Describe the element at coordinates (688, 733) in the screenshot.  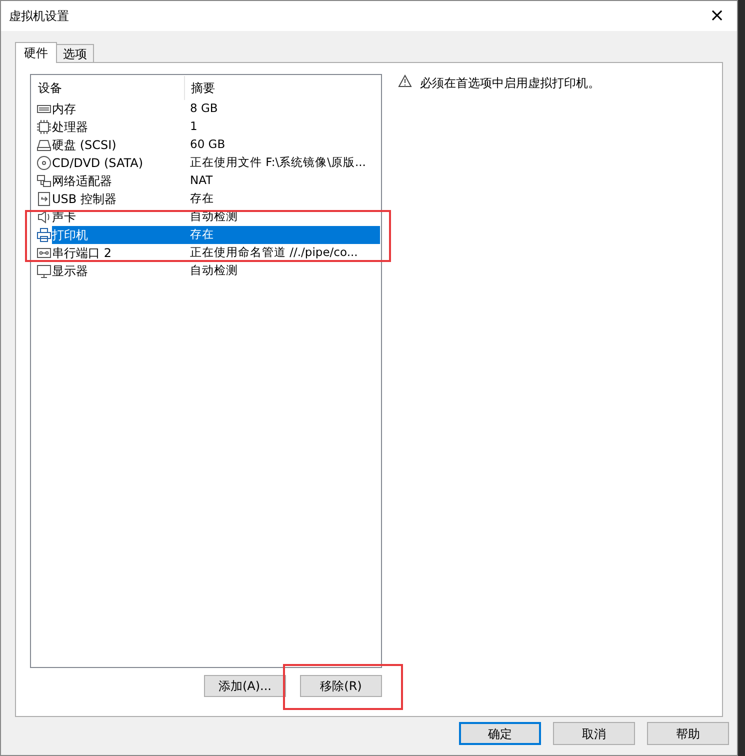
I see `dialog-button: 帮助` at that location.